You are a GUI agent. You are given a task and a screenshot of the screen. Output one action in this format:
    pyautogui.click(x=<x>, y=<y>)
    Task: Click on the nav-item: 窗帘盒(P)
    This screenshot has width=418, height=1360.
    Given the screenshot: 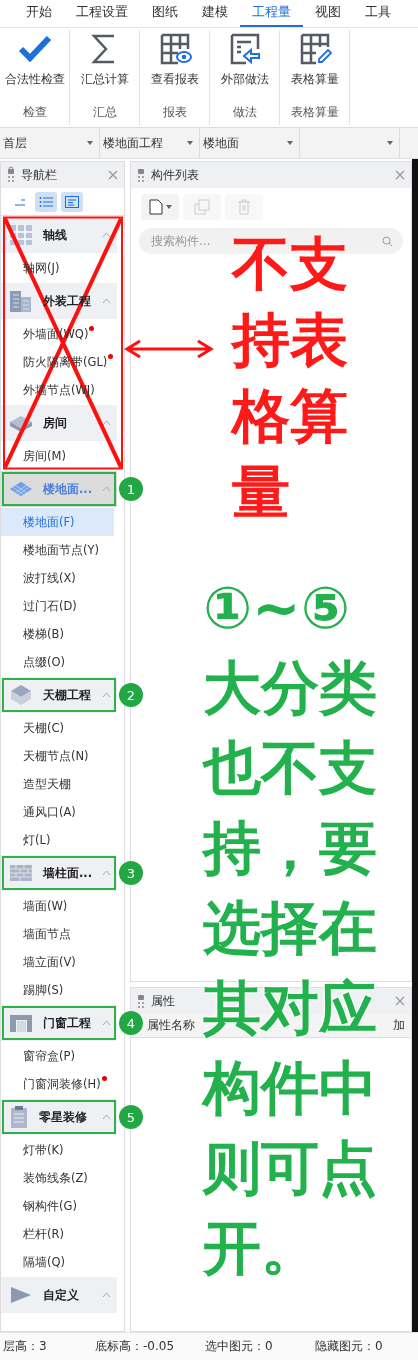 What is the action you would take?
    pyautogui.click(x=57, y=1056)
    